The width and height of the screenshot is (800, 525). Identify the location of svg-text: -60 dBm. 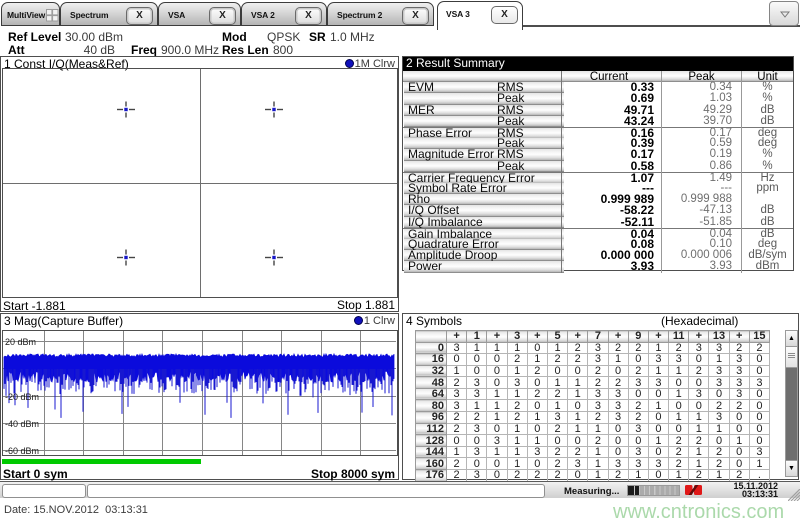
(22, 451).